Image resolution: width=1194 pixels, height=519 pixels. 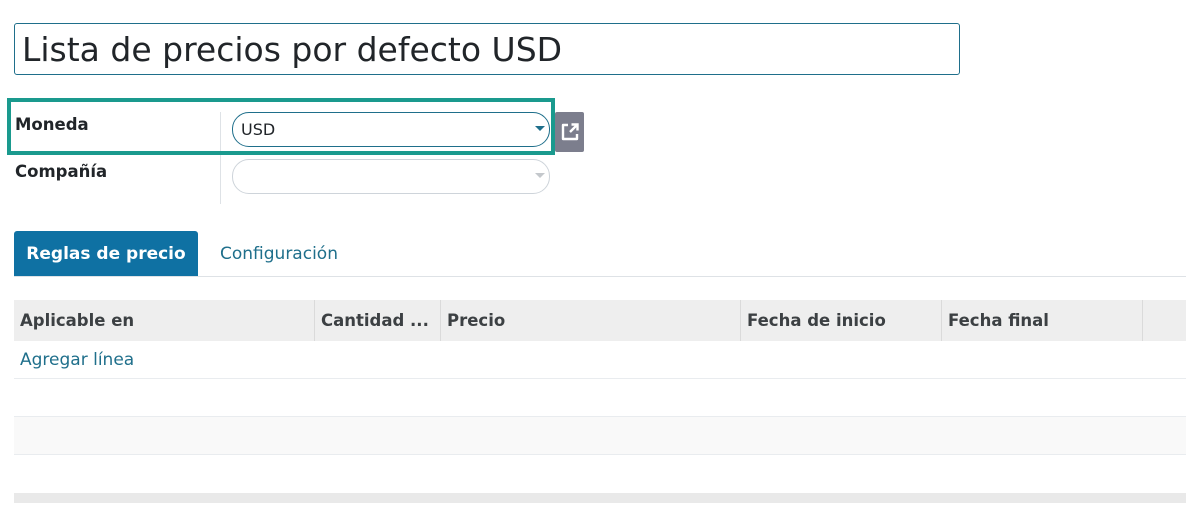 What do you see at coordinates (279, 253) in the screenshot?
I see `tab-configuration: Configuración` at bounding box center [279, 253].